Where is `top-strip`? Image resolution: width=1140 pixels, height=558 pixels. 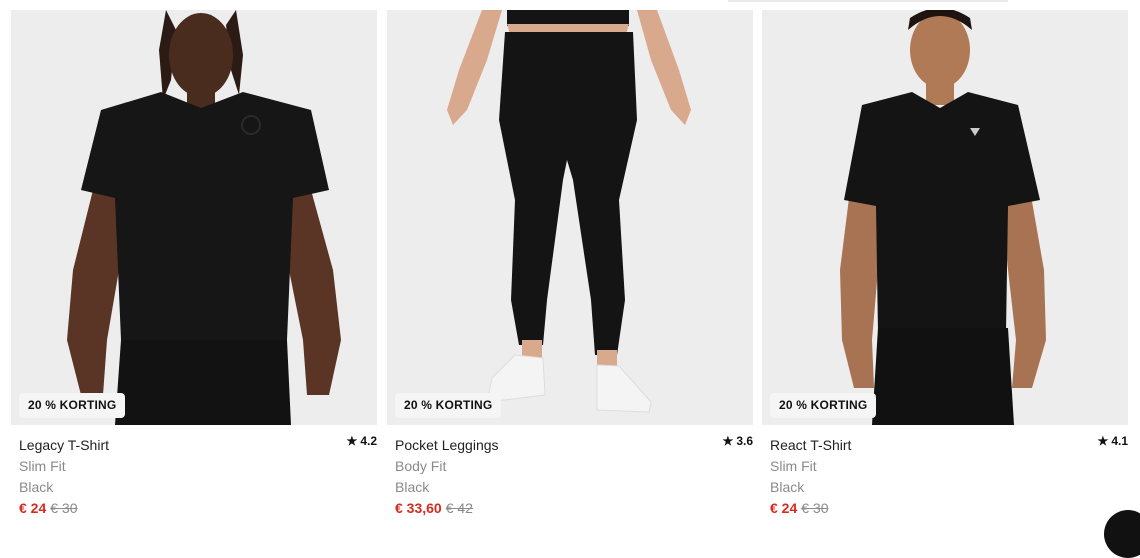
top-strip is located at coordinates (570, 5).